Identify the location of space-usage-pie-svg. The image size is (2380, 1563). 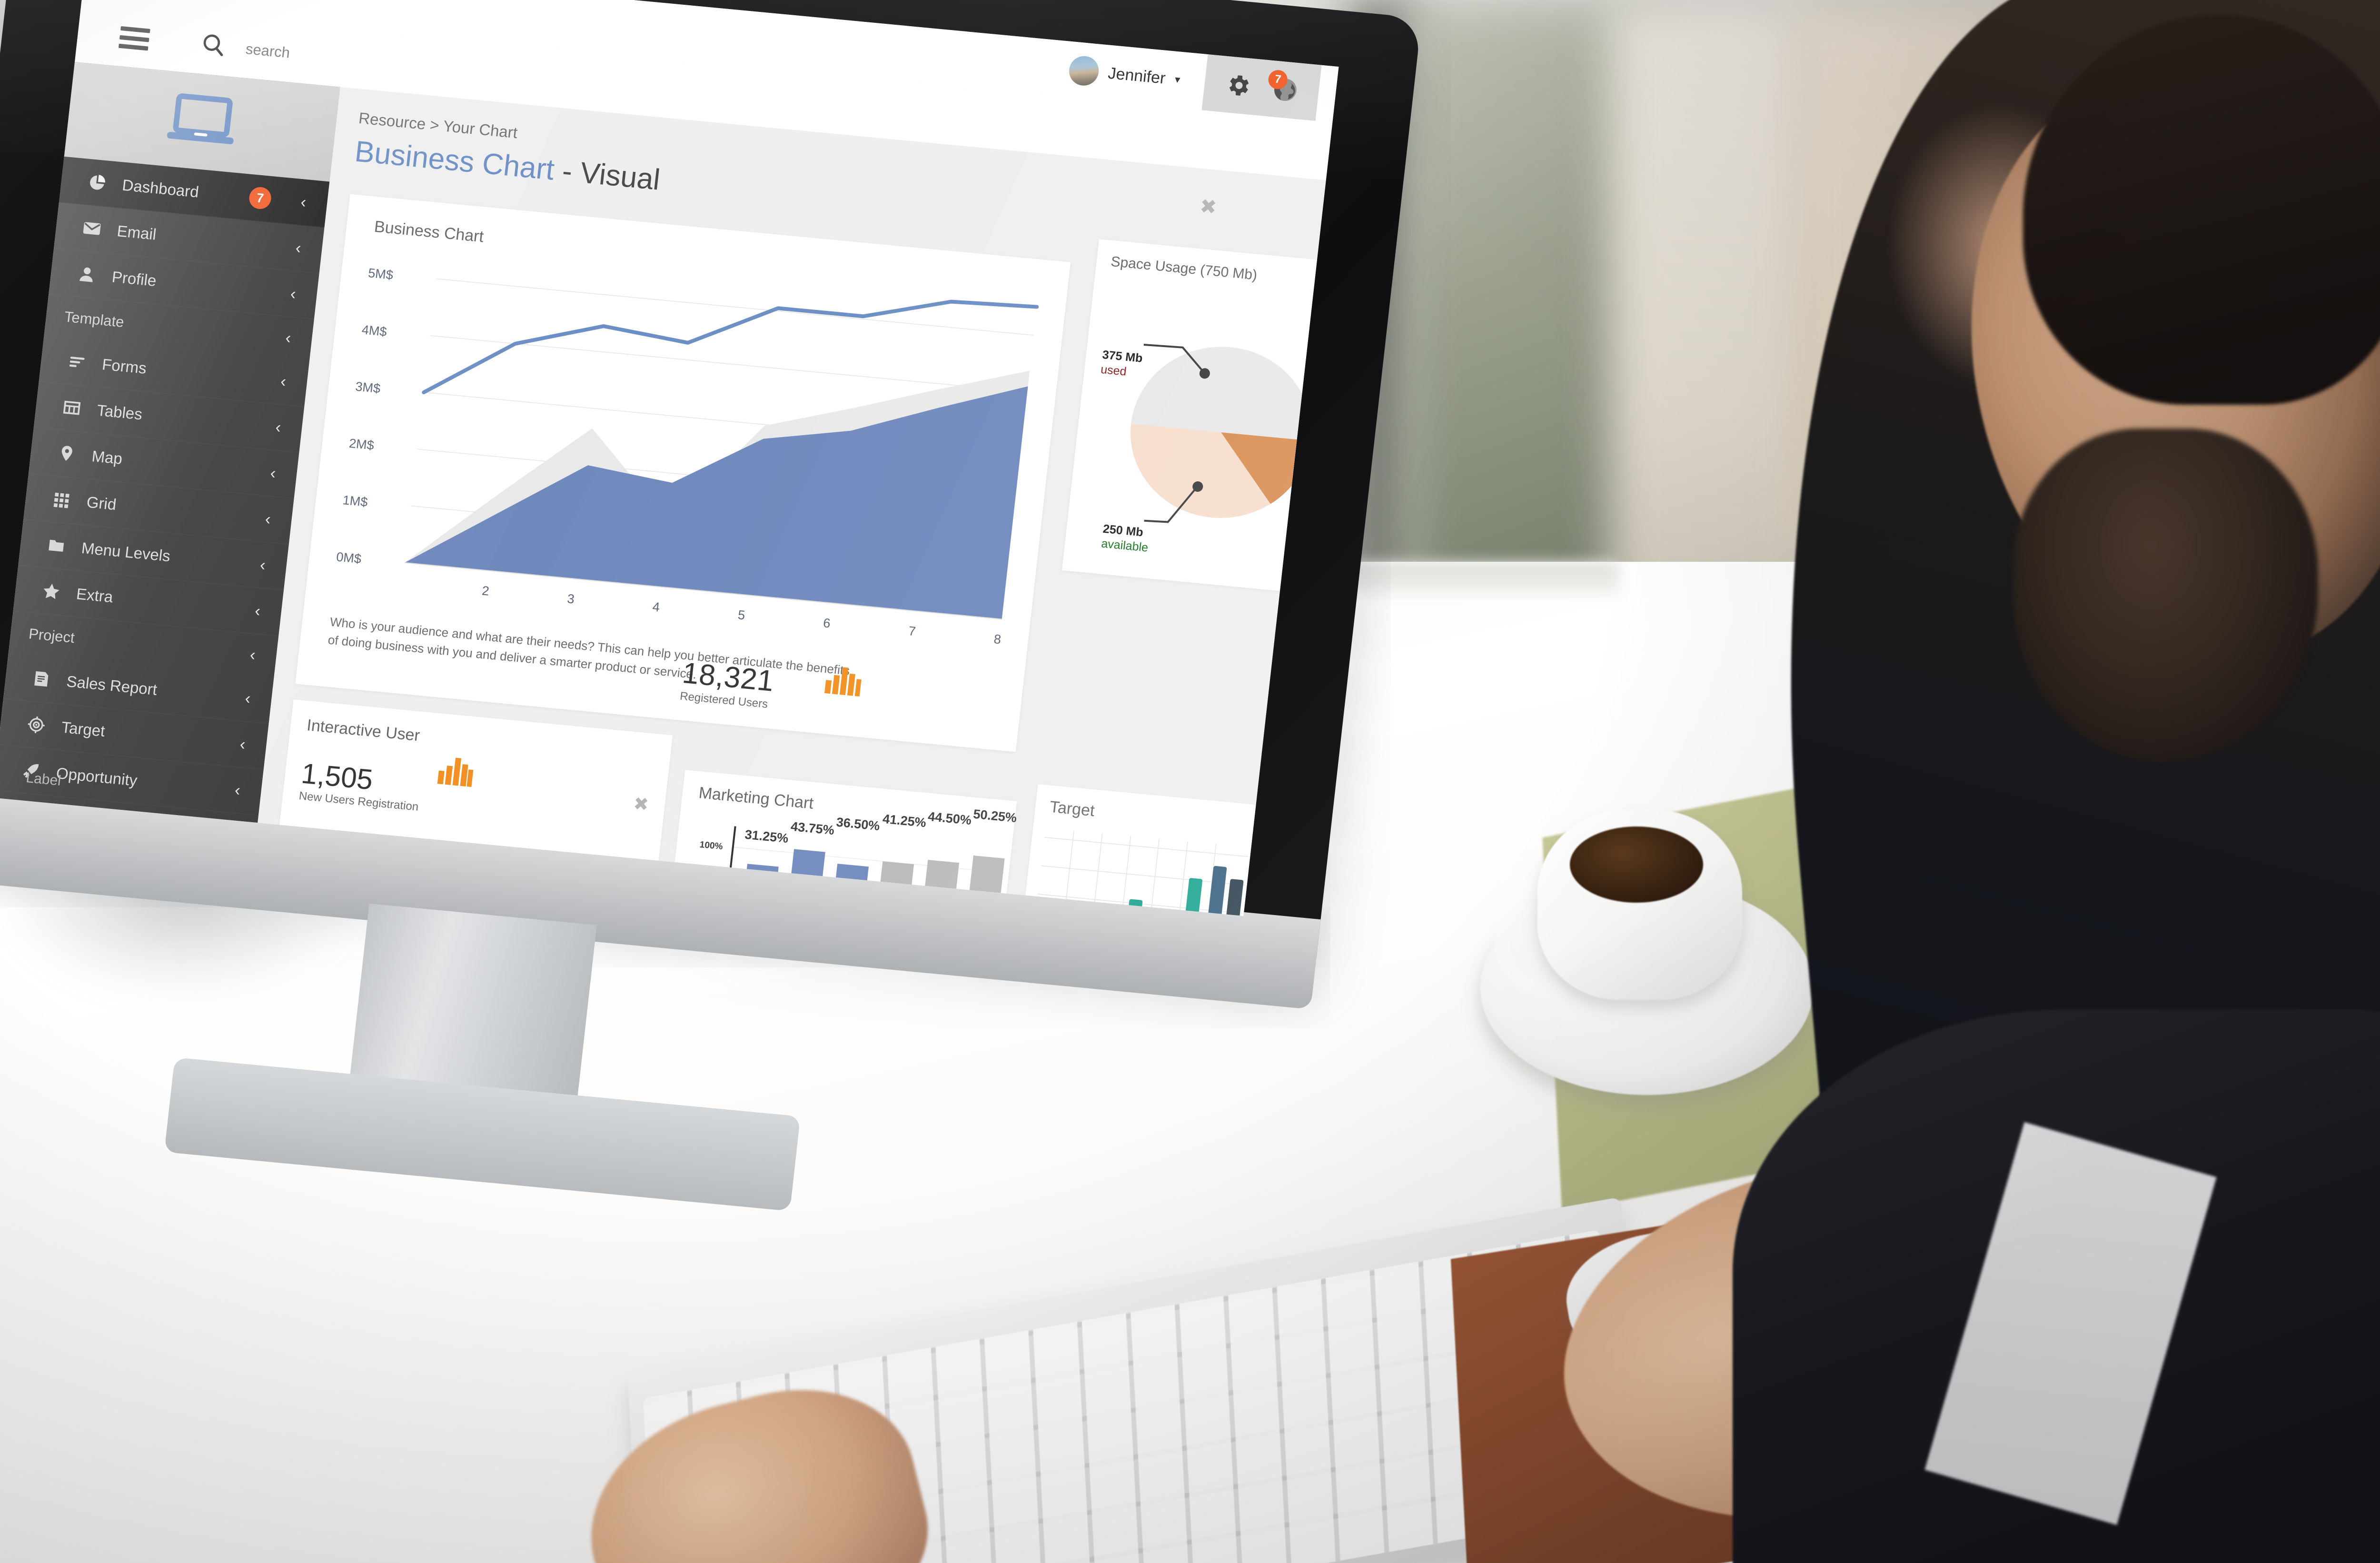
(1221, 433).